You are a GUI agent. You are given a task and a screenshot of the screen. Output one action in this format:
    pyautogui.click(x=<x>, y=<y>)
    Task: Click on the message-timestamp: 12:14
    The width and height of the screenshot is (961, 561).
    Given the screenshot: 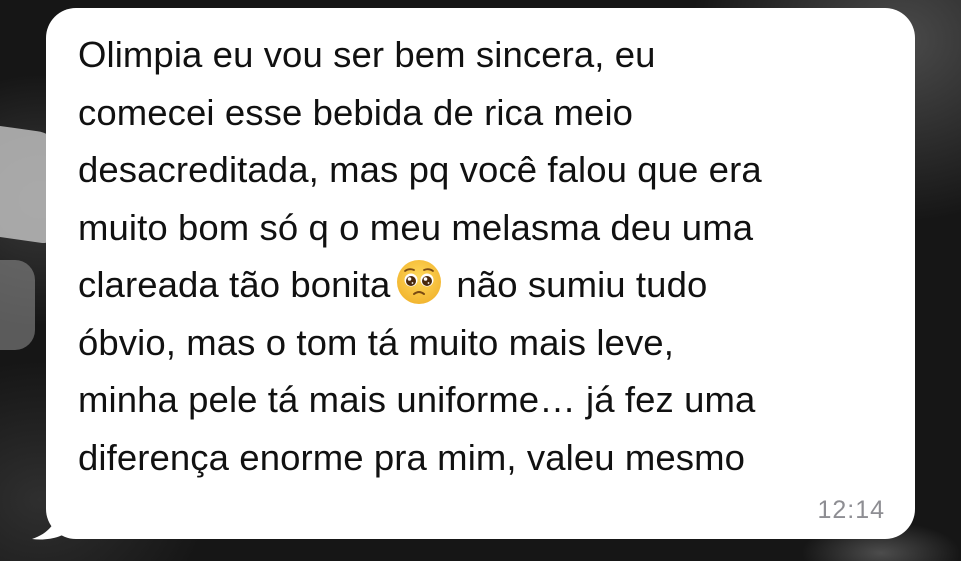 What is the action you would take?
    pyautogui.click(x=851, y=510)
    